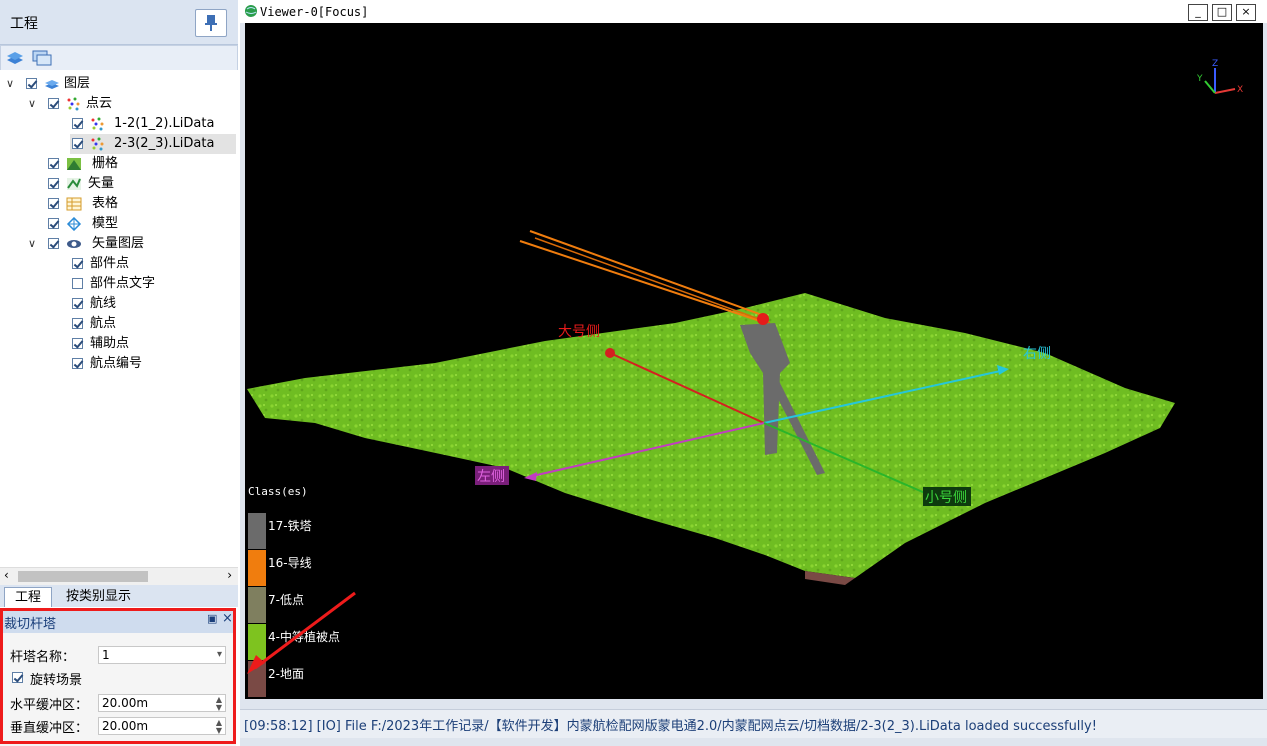  I want to click on table-checkbox, so click(53, 203).